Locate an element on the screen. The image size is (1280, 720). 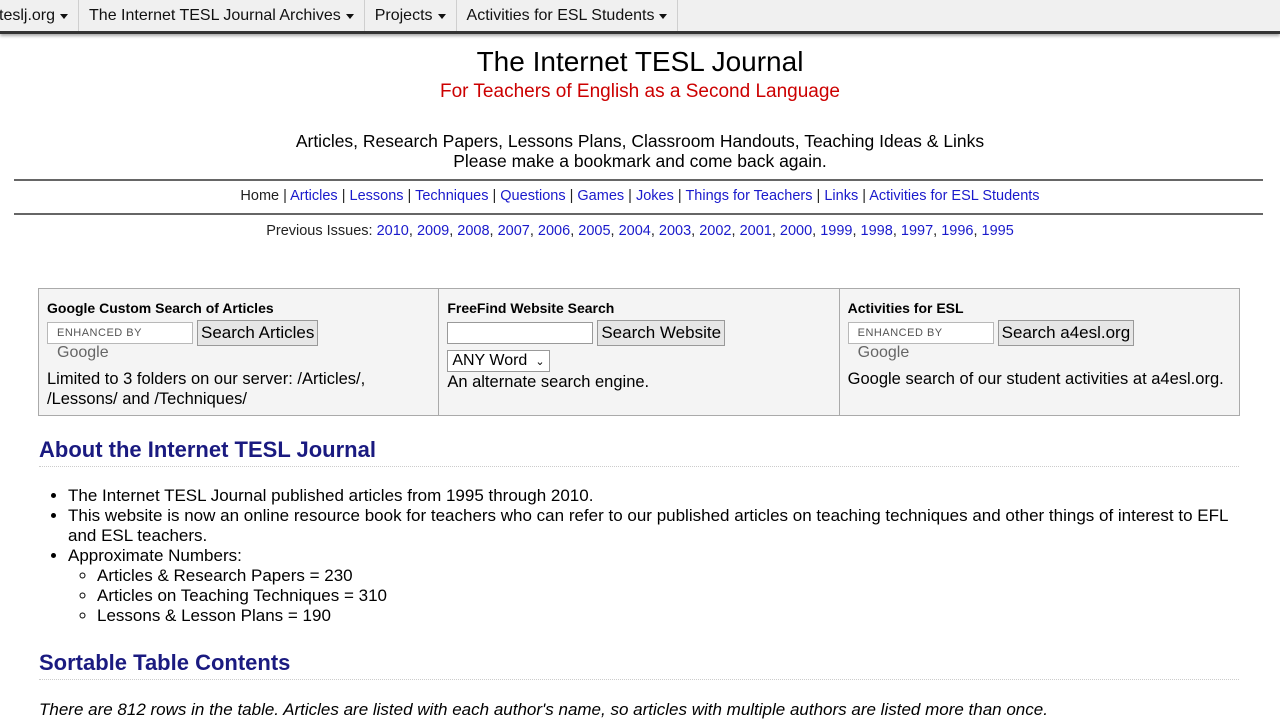
issue-year: 2006 is located at coordinates (554, 231).